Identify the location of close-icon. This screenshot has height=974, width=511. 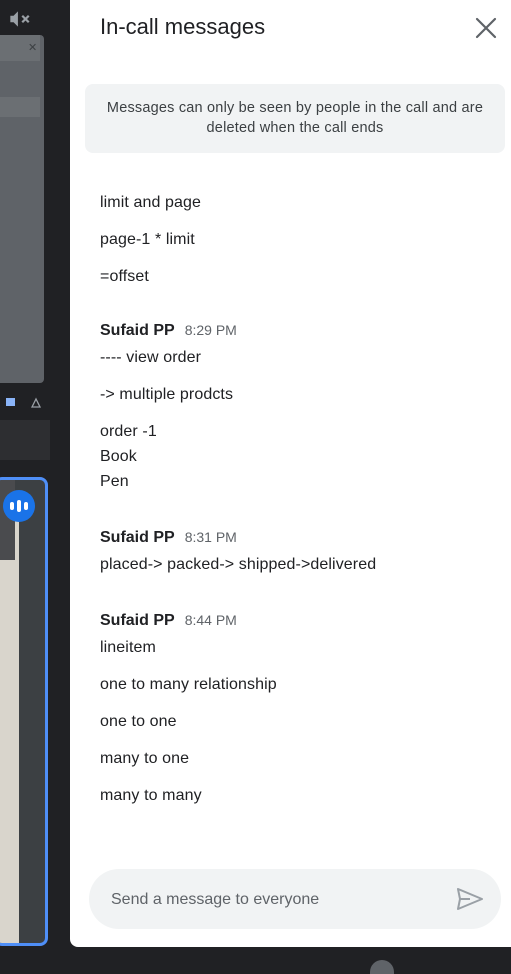
(486, 28).